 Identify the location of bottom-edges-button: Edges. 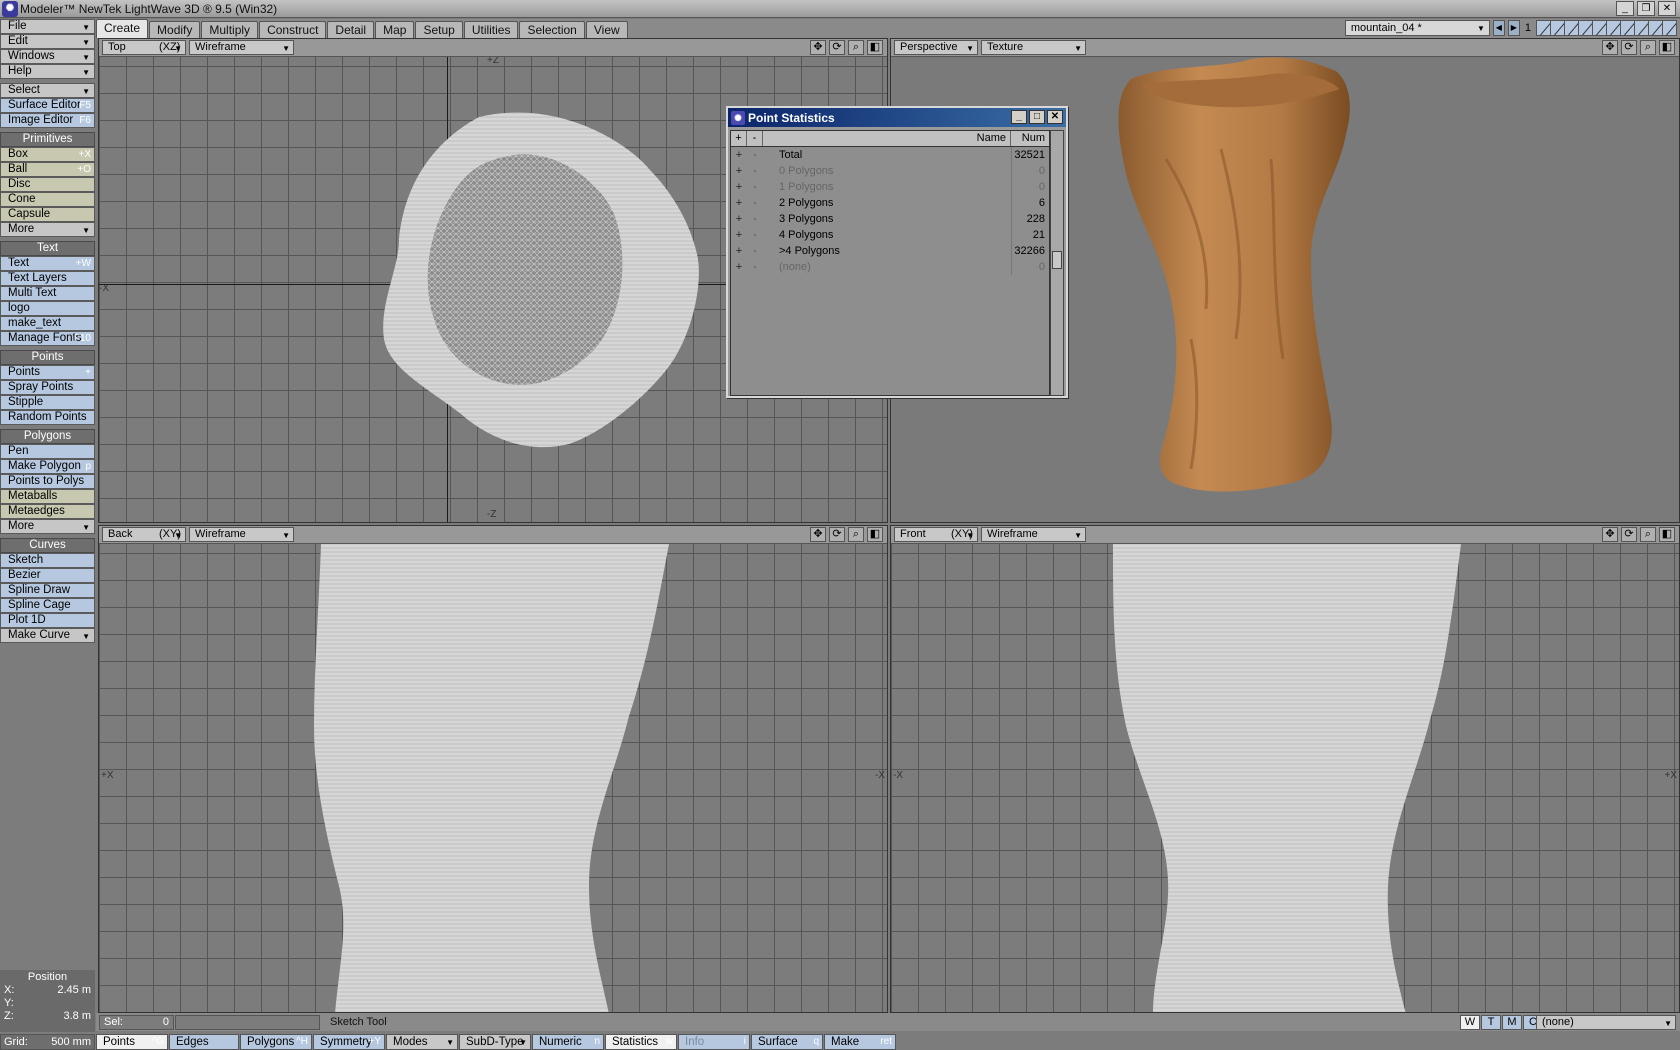
(204, 1041).